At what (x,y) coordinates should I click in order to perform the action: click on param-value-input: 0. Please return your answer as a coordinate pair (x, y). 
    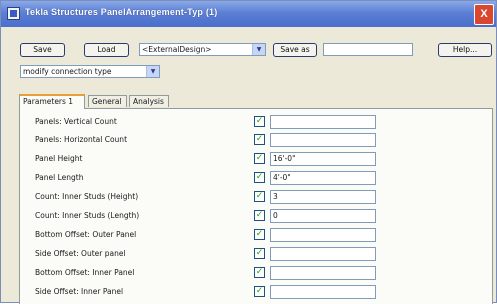
    Looking at the image, I should click on (323, 216).